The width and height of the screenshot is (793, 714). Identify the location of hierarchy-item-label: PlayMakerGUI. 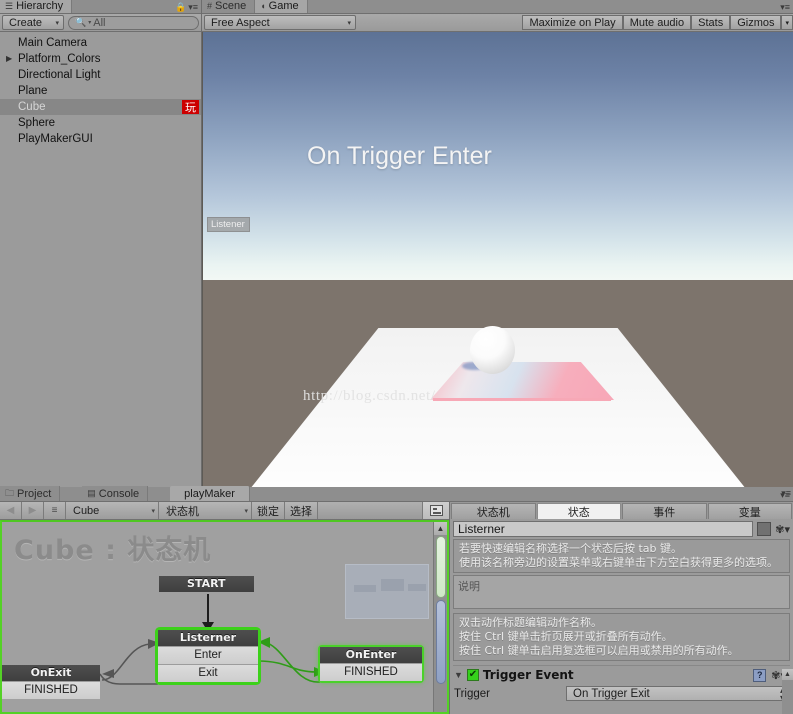
(55, 139).